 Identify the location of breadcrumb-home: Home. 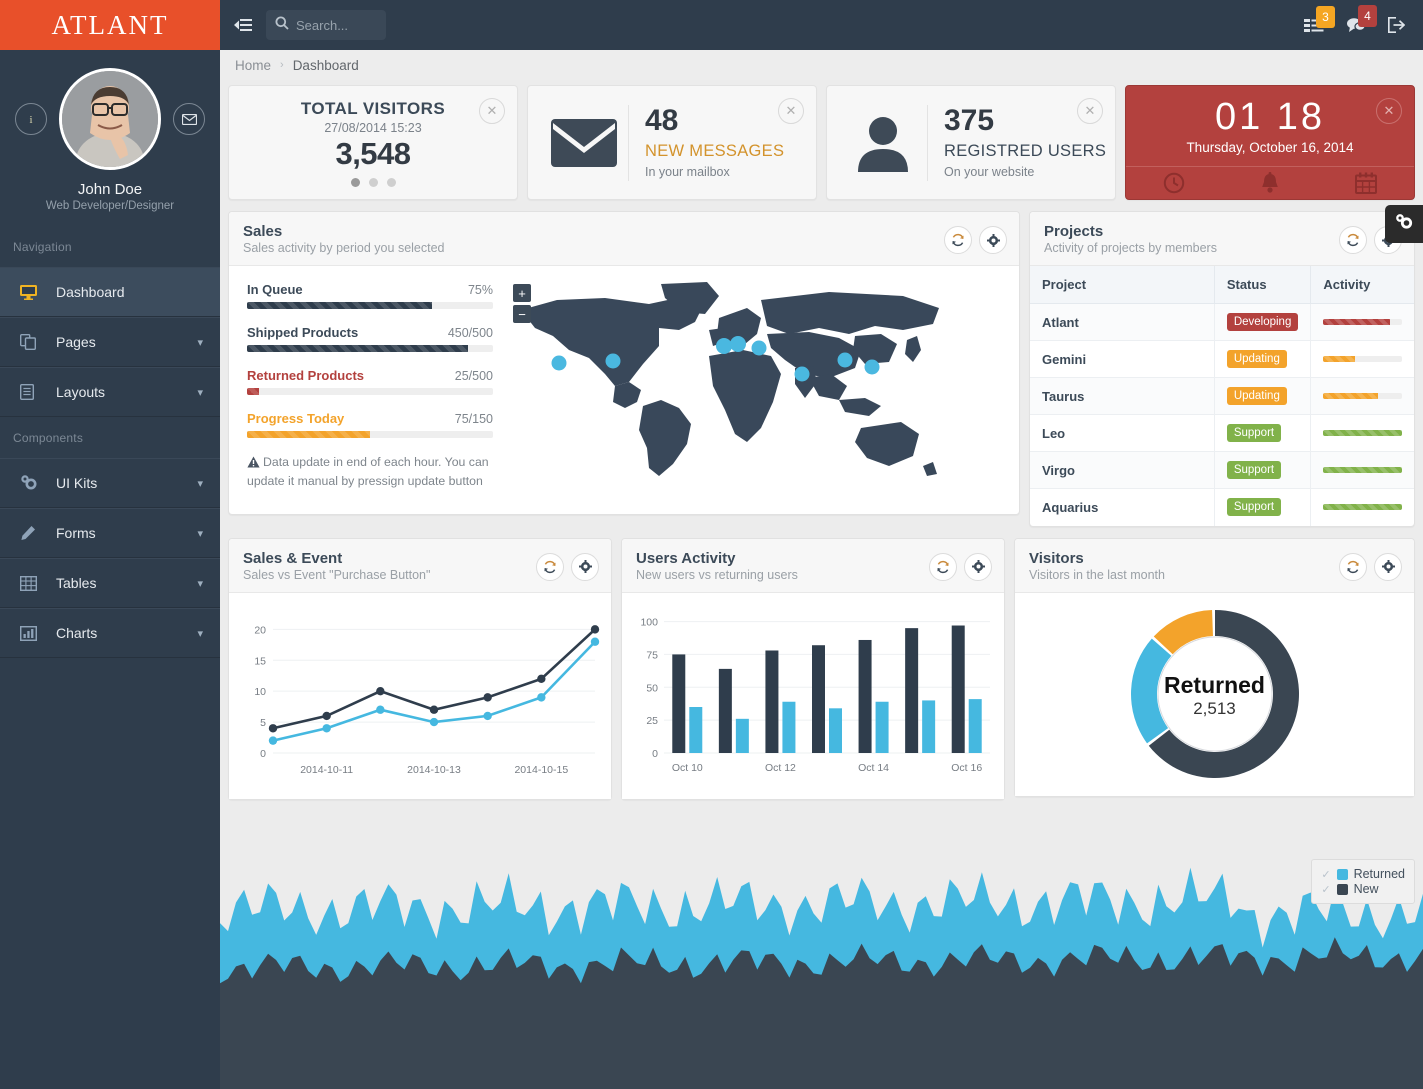
(253, 65).